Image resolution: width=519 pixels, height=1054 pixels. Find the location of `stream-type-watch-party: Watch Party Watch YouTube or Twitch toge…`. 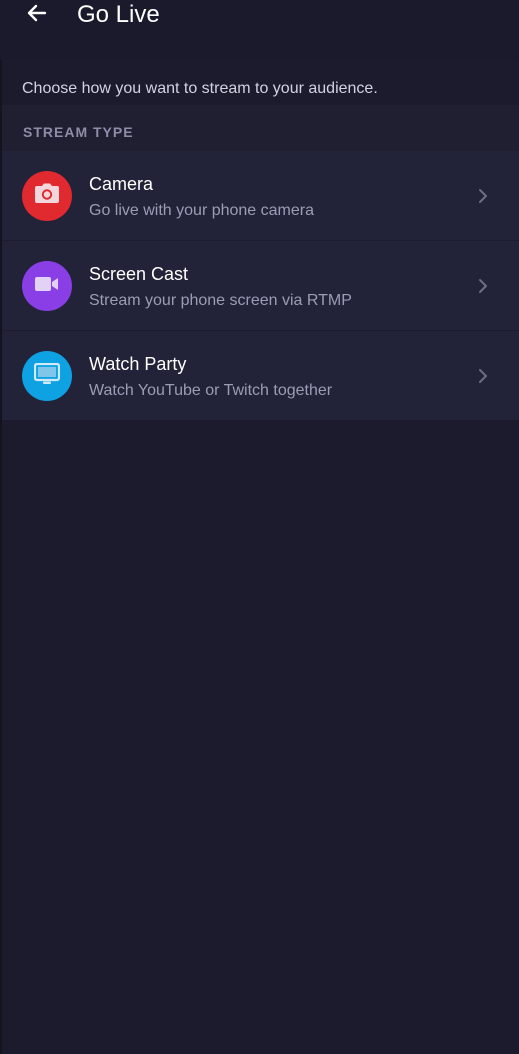

stream-type-watch-party: Watch Party Watch YouTube or Twitch toge… is located at coordinates (260, 375).